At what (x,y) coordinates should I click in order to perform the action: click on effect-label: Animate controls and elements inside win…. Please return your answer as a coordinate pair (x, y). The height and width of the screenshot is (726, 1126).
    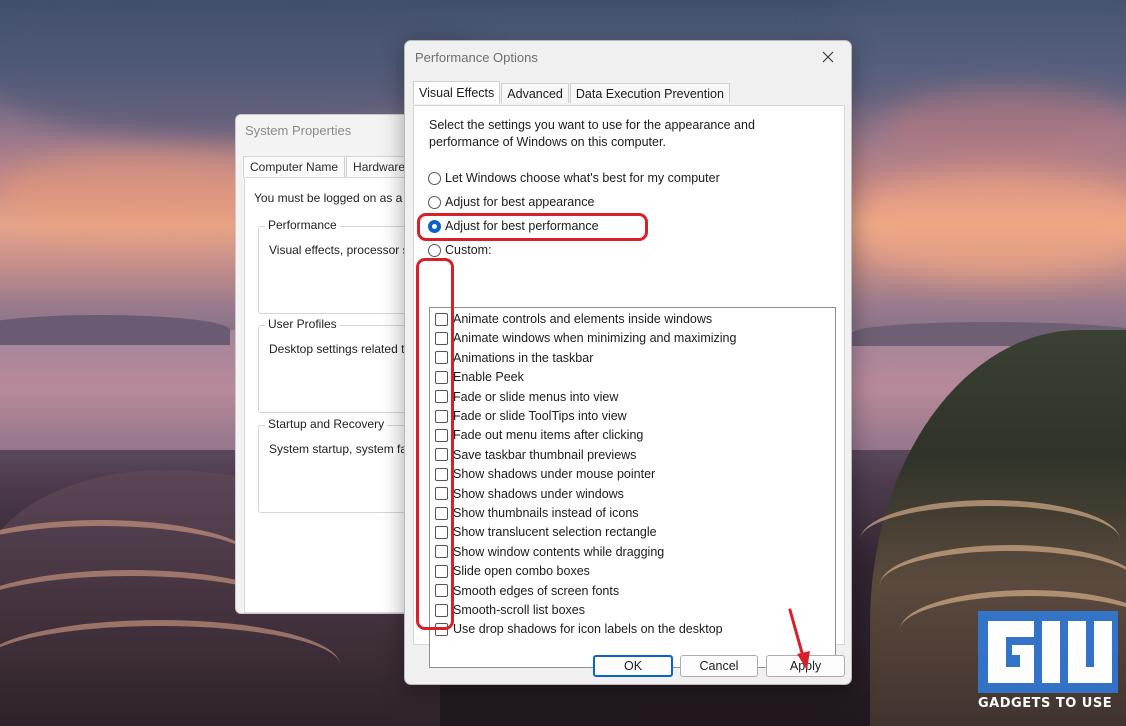
    Looking at the image, I should click on (583, 319).